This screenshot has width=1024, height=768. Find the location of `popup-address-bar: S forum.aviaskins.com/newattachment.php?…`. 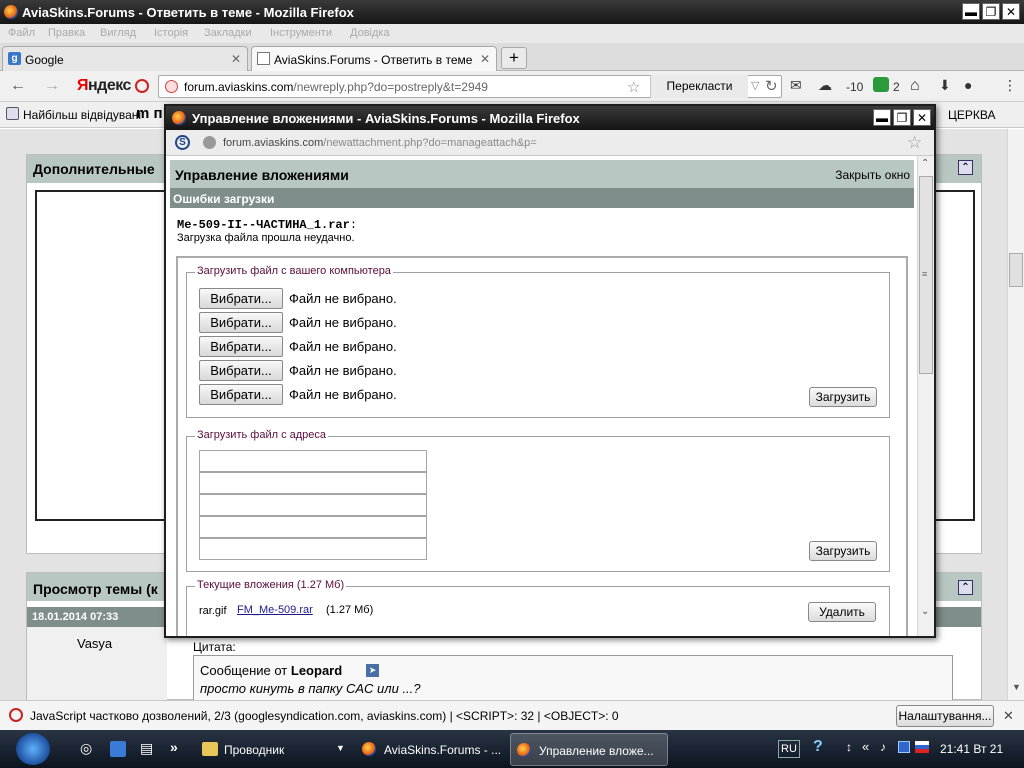

popup-address-bar: S forum.aviaskins.com/newattachment.php?… is located at coordinates (550, 143).